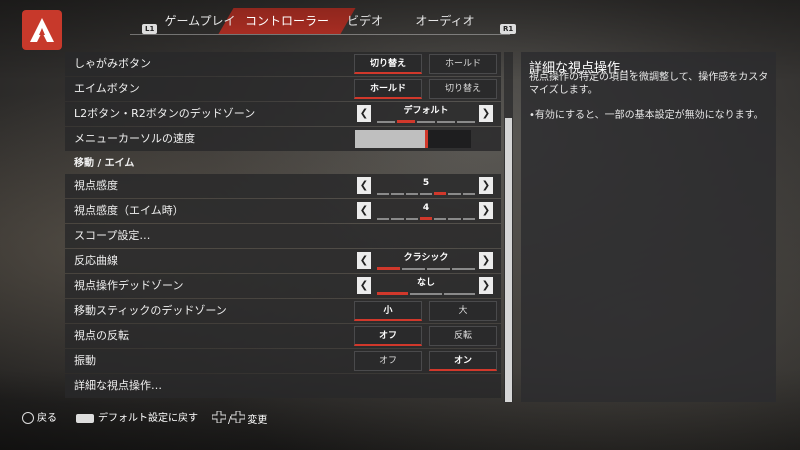 The width and height of the screenshot is (800, 450). I want to click on aim-label: エイムボタン, so click(107, 88).